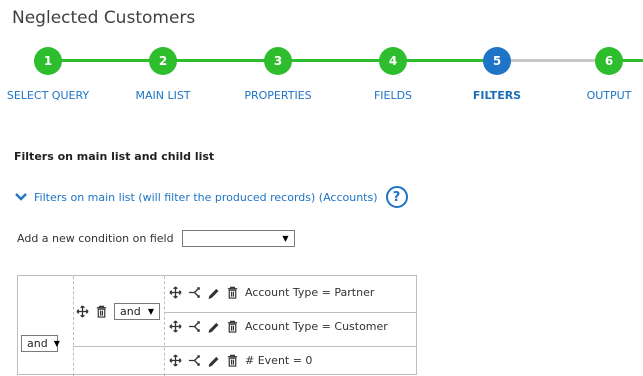 The height and width of the screenshot is (376, 643). What do you see at coordinates (609, 95) in the screenshot?
I see `step-label: OUTPUT` at bounding box center [609, 95].